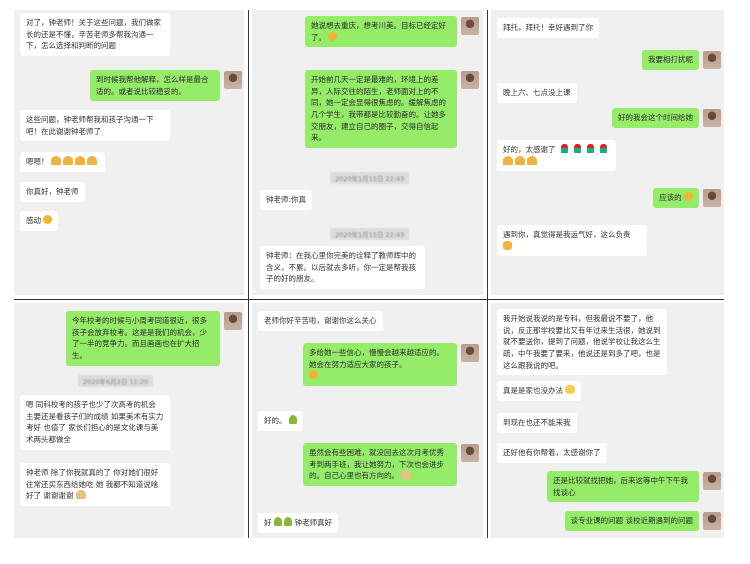  What do you see at coordinates (567, 156) in the screenshot?
I see `message-incoming: 好的，太感谢了` at bounding box center [567, 156].